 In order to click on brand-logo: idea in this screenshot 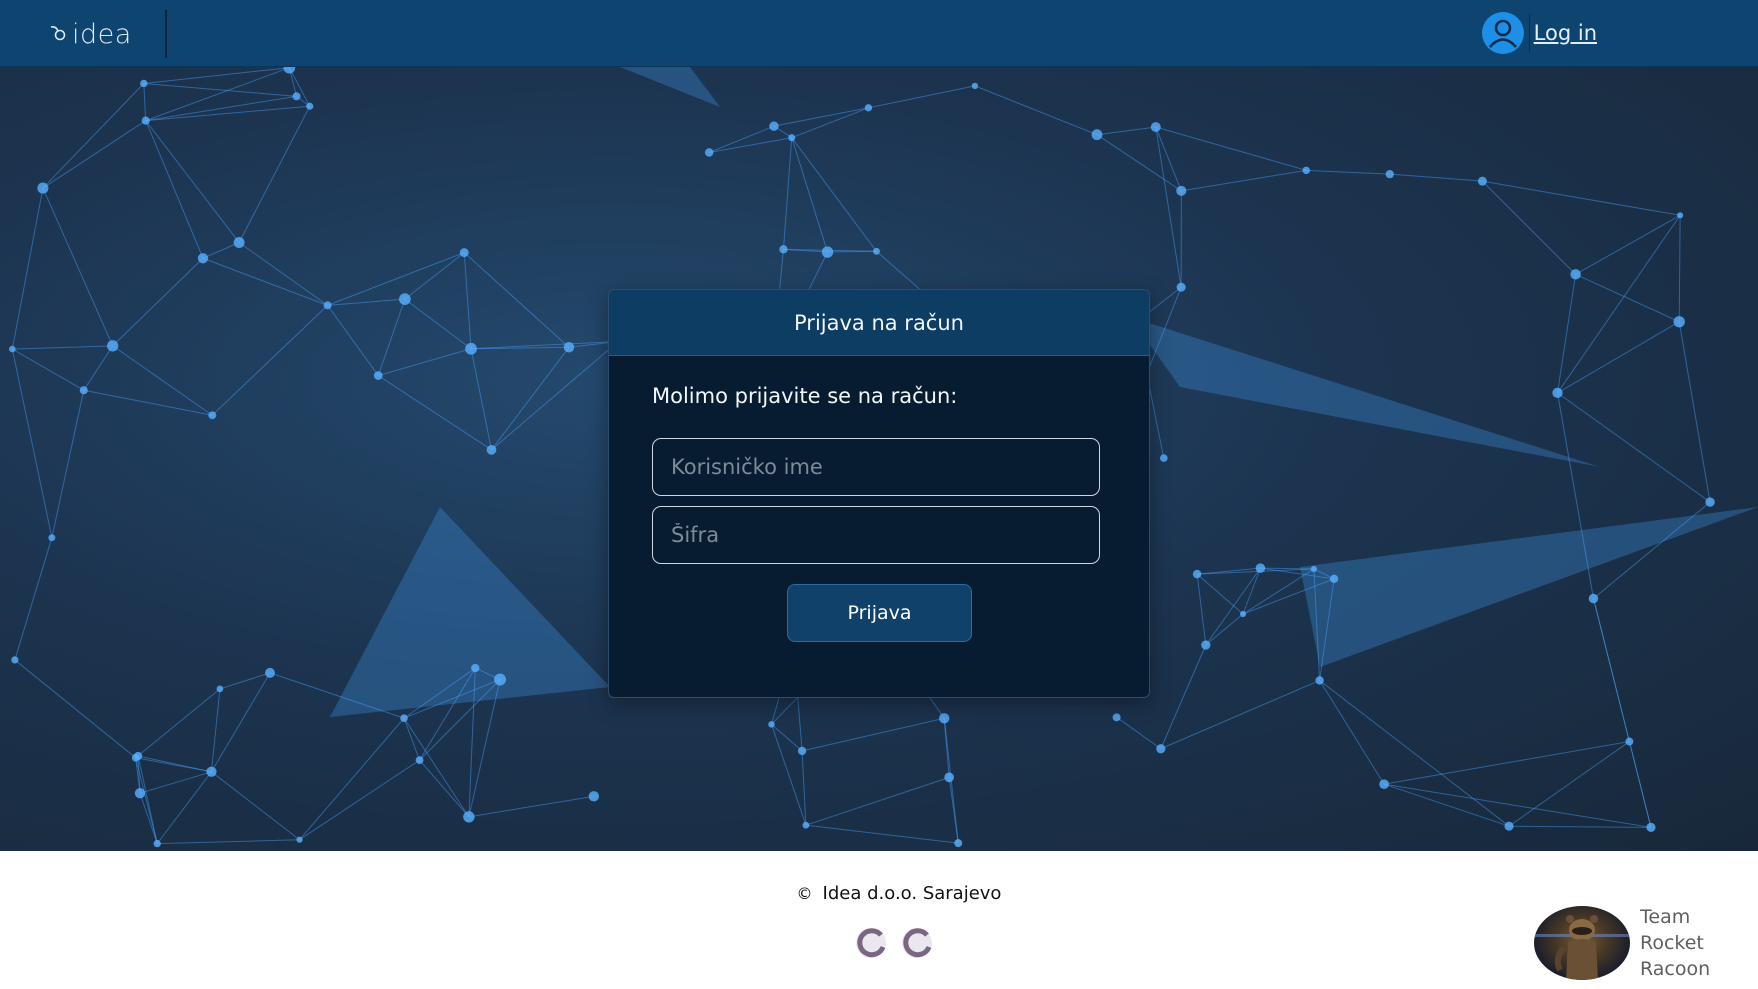, I will do `click(90, 34)`.